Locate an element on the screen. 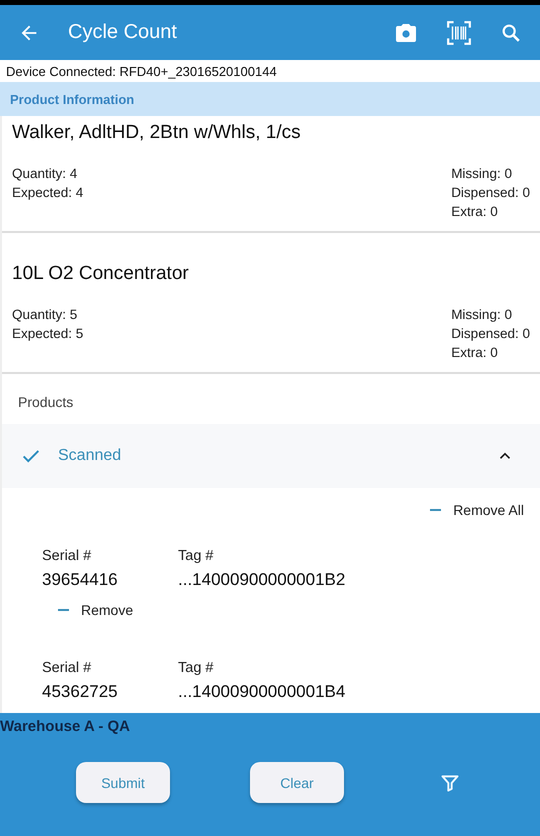 This screenshot has height=836, width=540. device-status: Device Connected: RFD40+_23016520100144 is located at coordinates (141, 72).